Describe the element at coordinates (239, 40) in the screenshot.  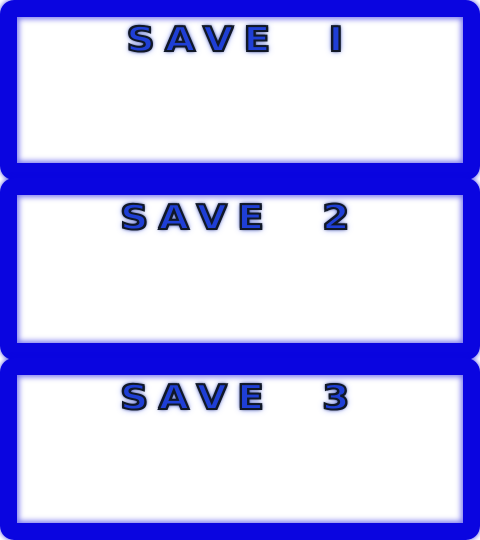
I see `save-slot-1-title: SAVE I` at that location.